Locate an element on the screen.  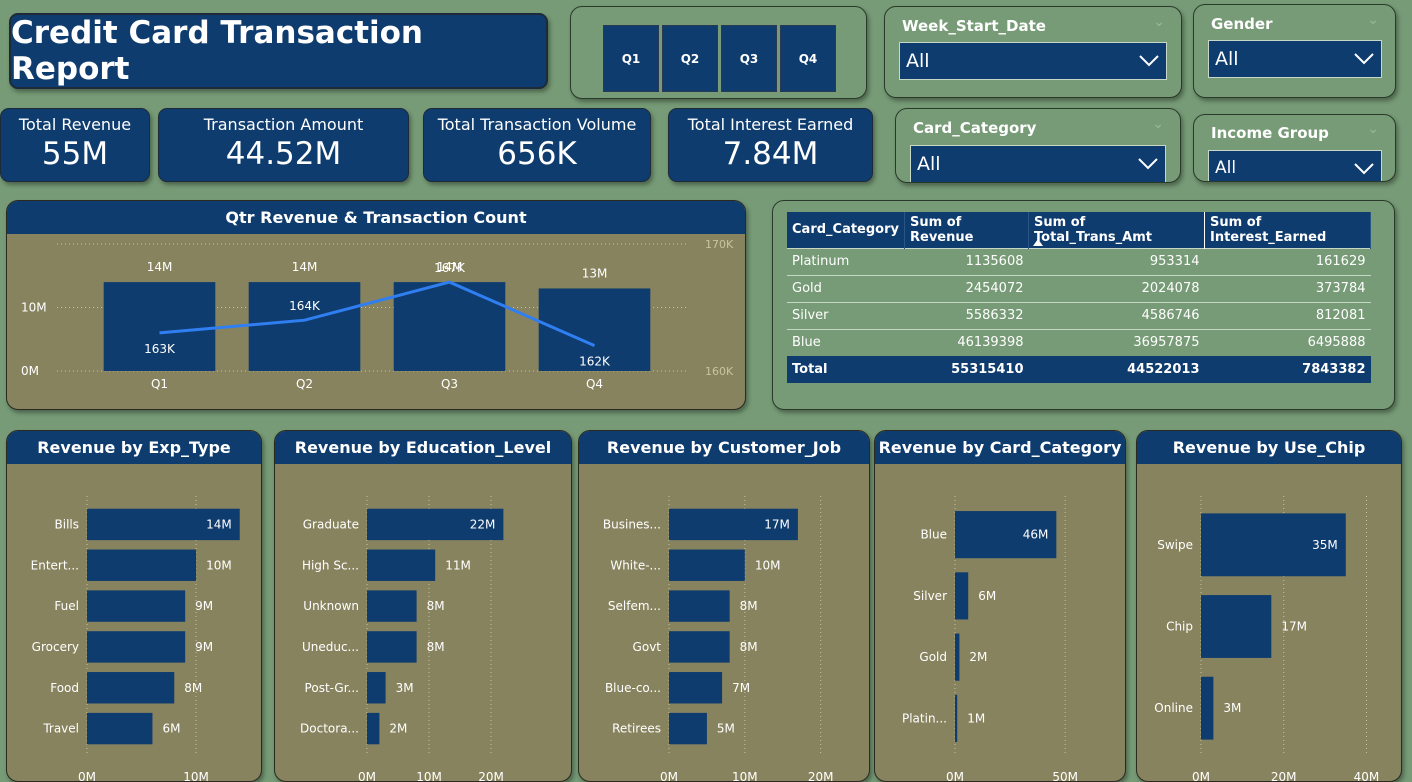
transaction-count-line is located at coordinates (377, 313).